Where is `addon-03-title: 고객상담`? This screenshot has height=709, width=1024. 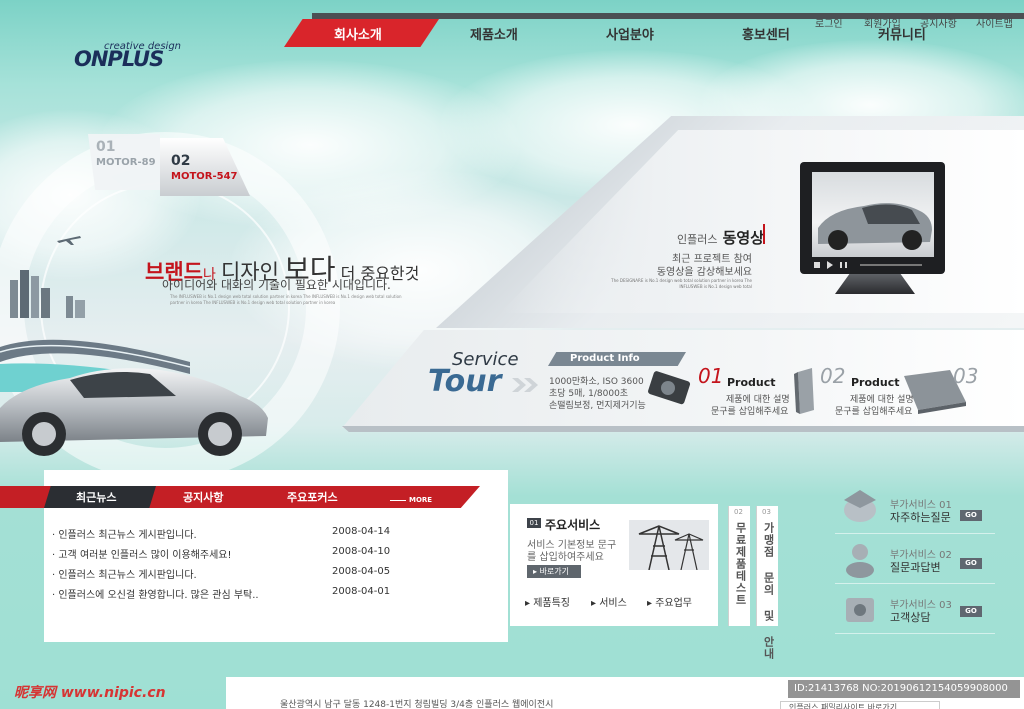
addon-03-title: 고객상담 is located at coordinates (910, 617).